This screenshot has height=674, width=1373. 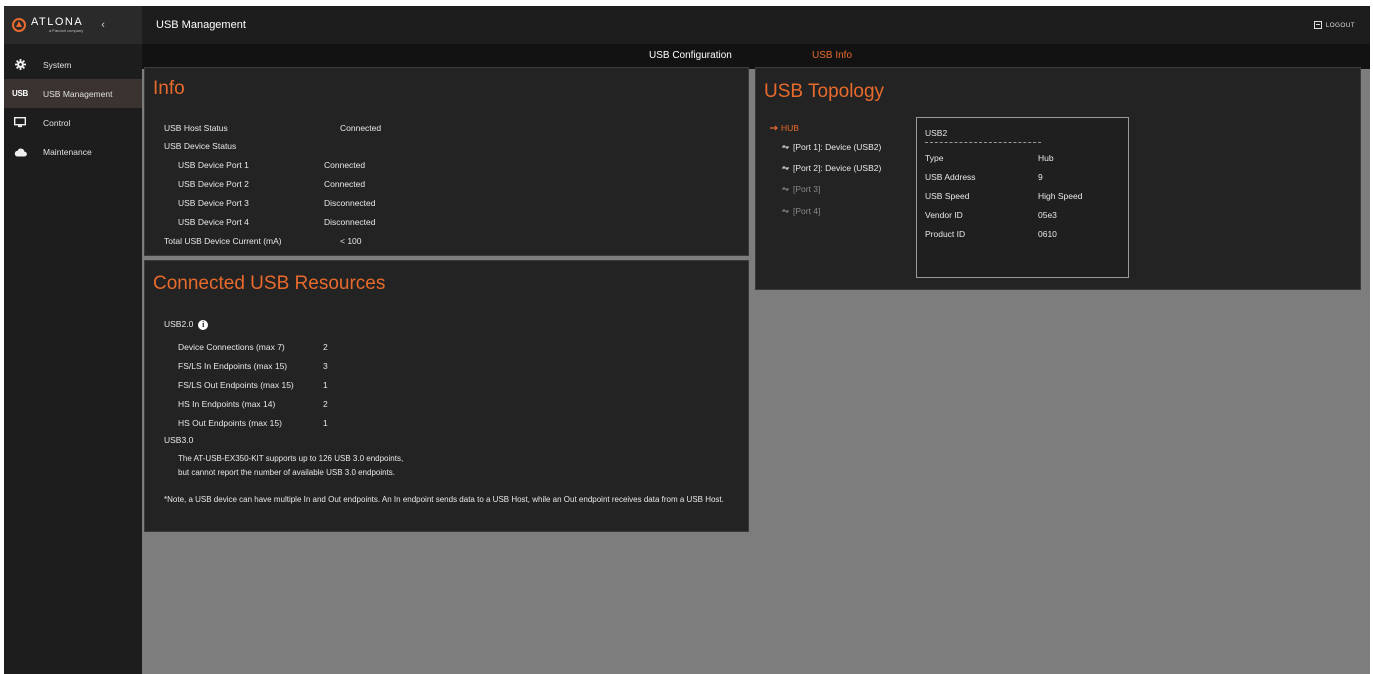 I want to click on usb-hub-icon, so click(x=774, y=128).